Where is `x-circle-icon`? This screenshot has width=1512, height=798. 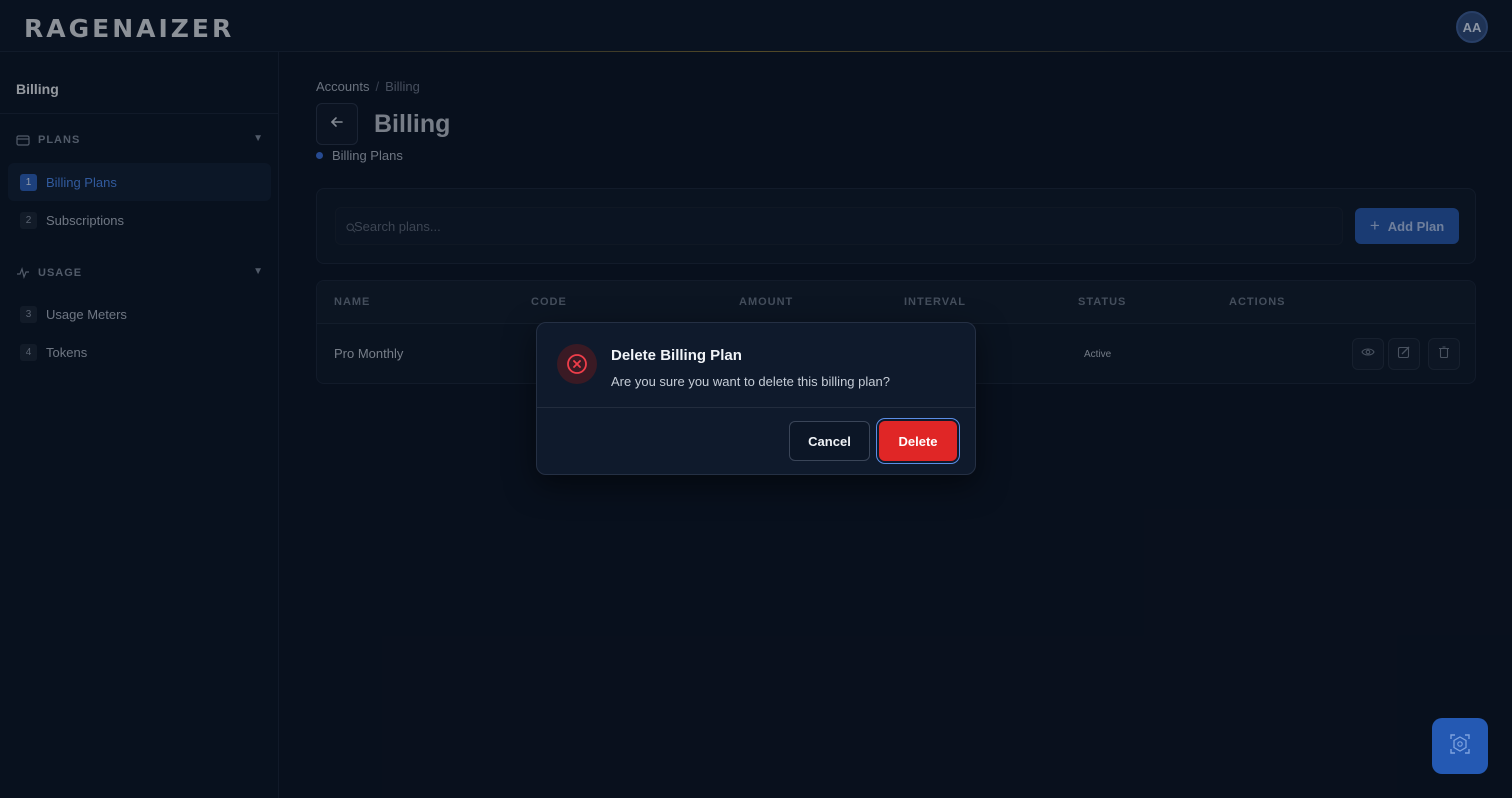 x-circle-icon is located at coordinates (577, 364).